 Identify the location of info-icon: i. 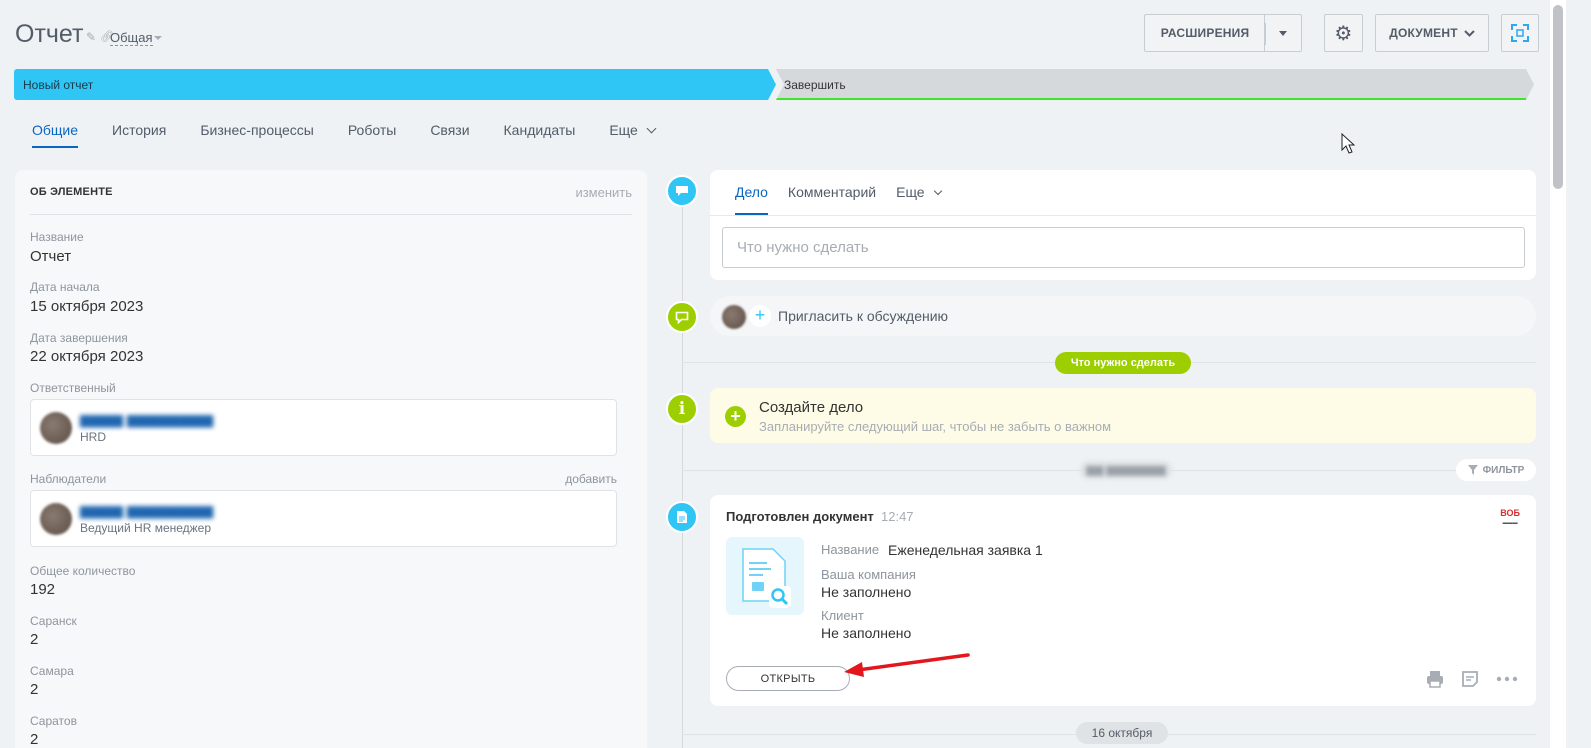
(682, 409).